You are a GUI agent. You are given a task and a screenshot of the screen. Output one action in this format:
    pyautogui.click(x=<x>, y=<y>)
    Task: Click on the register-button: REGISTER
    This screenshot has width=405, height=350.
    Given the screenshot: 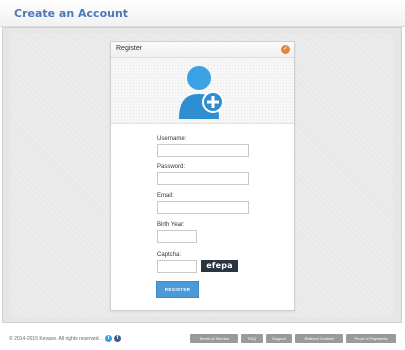 What is the action you would take?
    pyautogui.click(x=177, y=289)
    